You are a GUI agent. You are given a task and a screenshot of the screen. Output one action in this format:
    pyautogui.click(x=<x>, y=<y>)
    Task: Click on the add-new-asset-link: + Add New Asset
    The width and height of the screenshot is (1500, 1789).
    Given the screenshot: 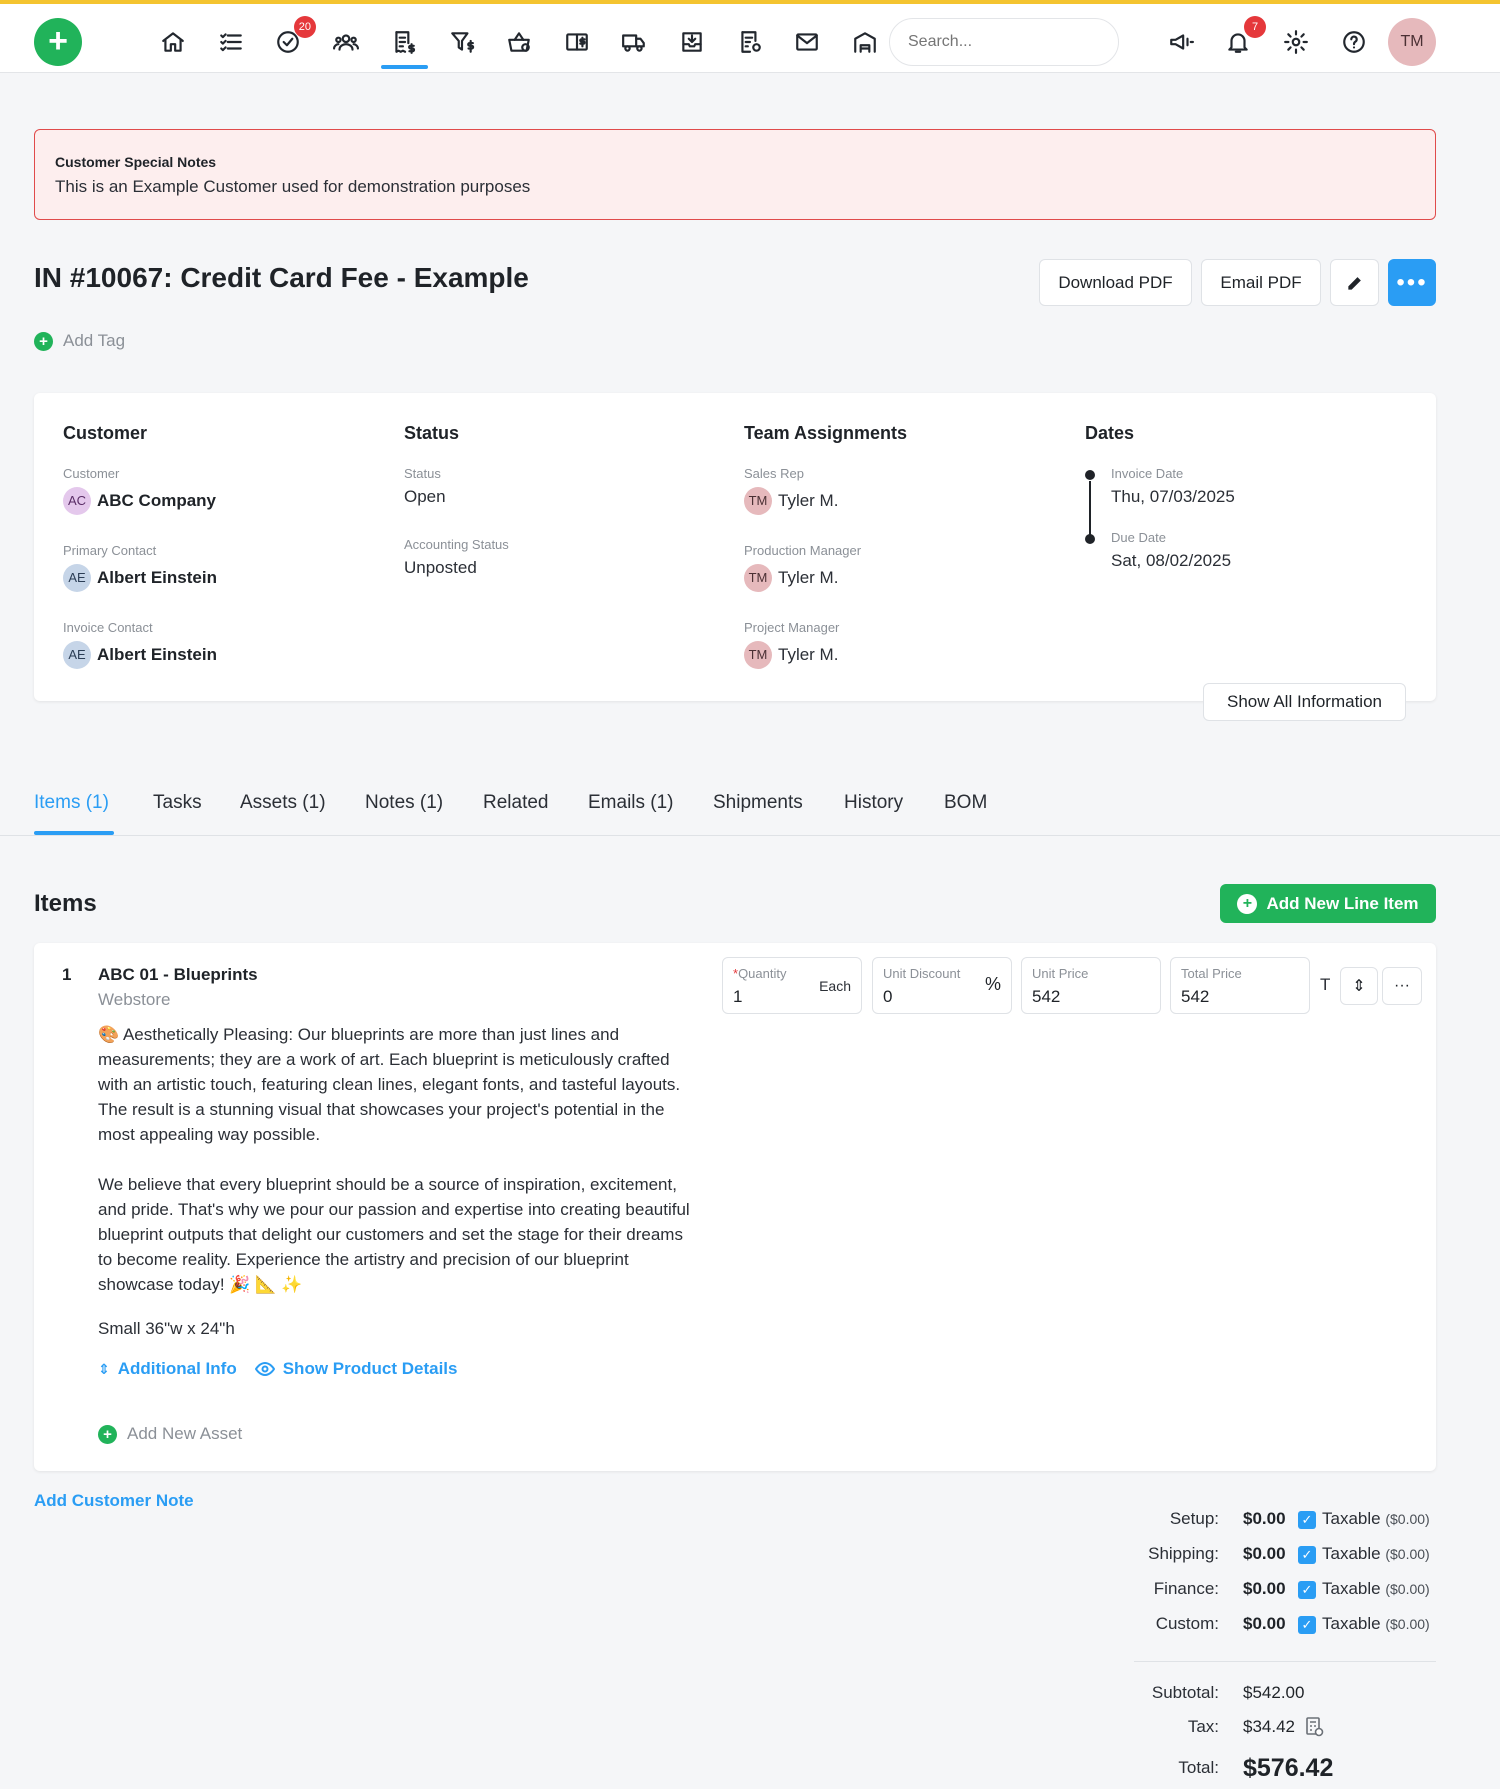 What is the action you would take?
    pyautogui.click(x=170, y=1434)
    